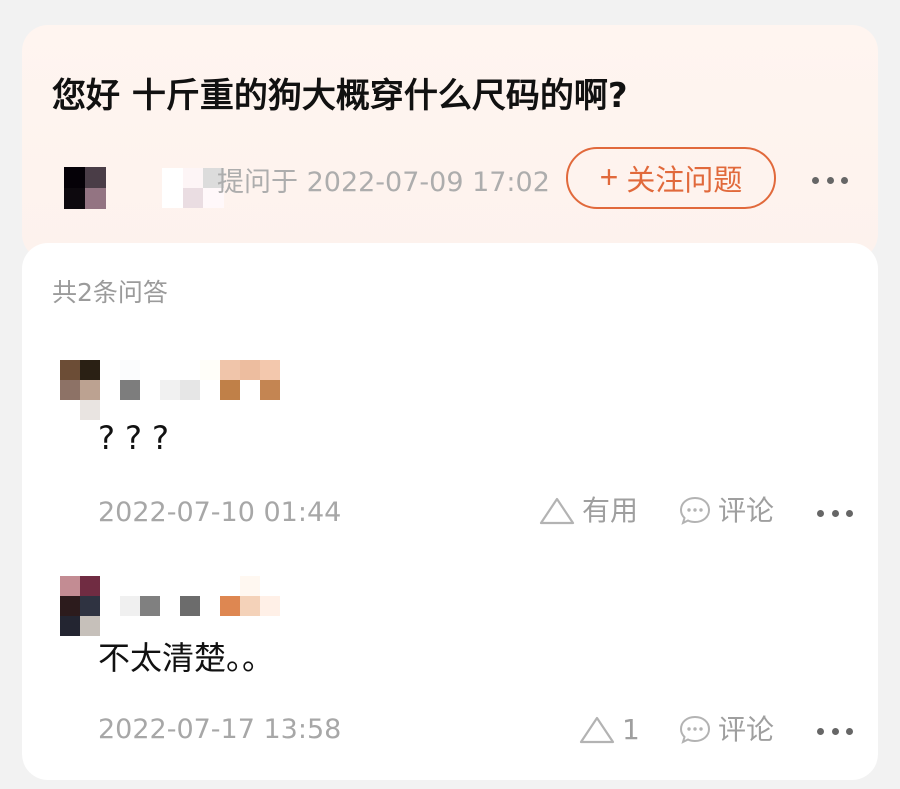  What do you see at coordinates (138, 438) in the screenshot?
I see `answer-text: ???` at bounding box center [138, 438].